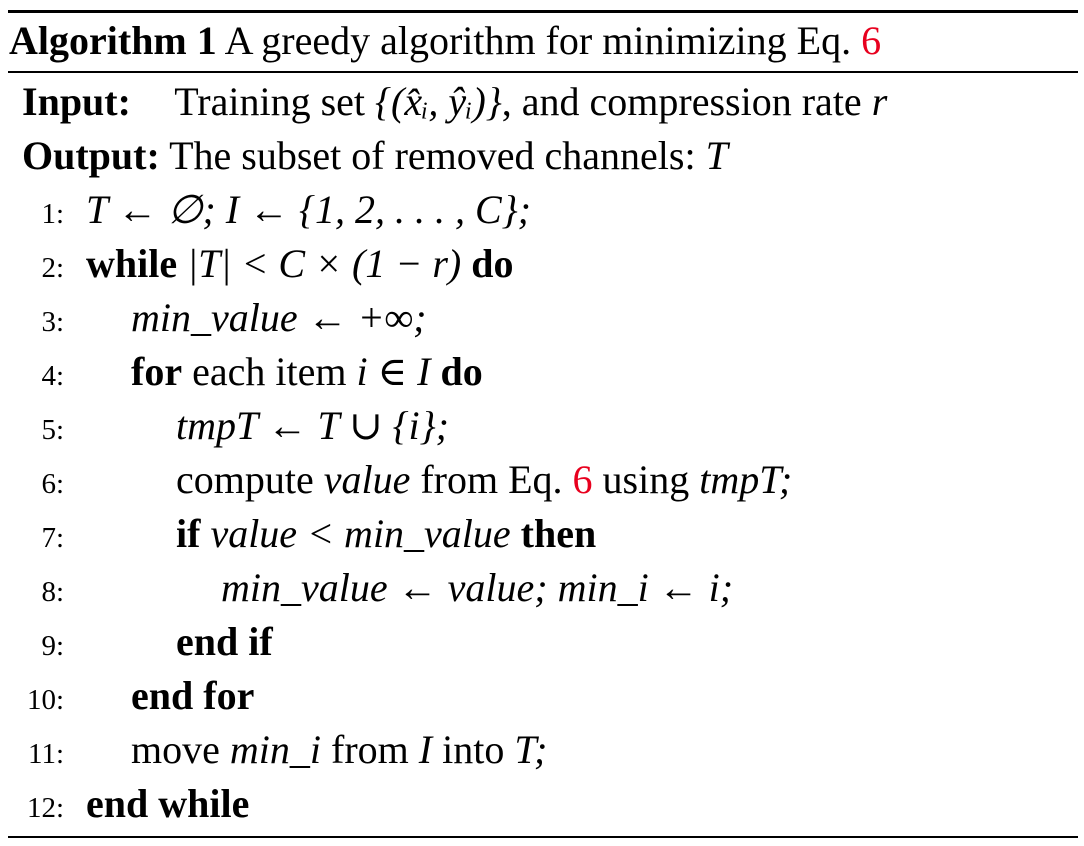 This screenshot has height=846, width=1084. What do you see at coordinates (52, 268) in the screenshot?
I see `line-number: 2:` at bounding box center [52, 268].